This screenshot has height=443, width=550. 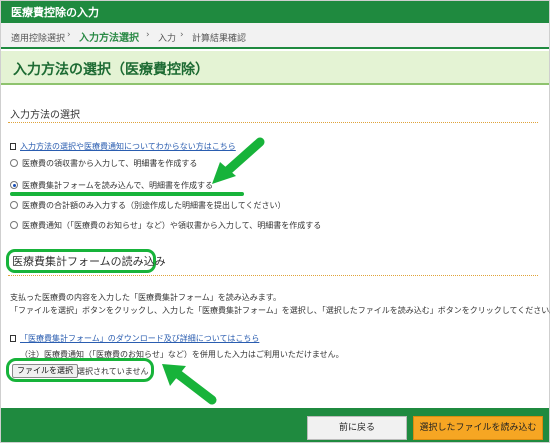 I want to click on section-title-method: 入力方法の選択, so click(x=45, y=115).